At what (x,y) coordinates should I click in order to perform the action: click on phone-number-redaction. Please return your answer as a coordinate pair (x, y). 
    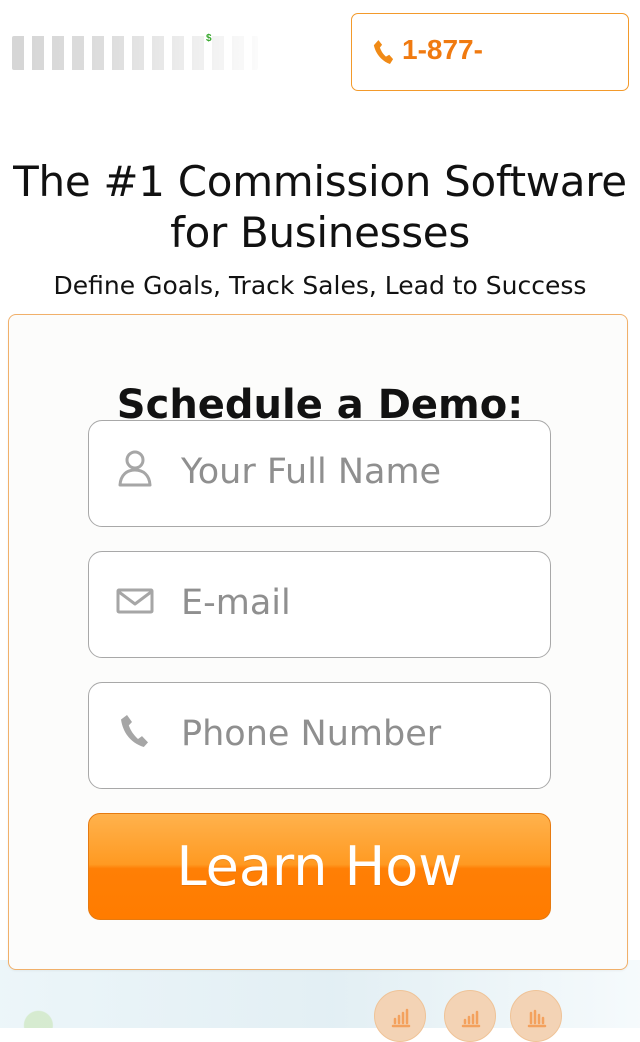
    Looking at the image, I should click on (555, 51).